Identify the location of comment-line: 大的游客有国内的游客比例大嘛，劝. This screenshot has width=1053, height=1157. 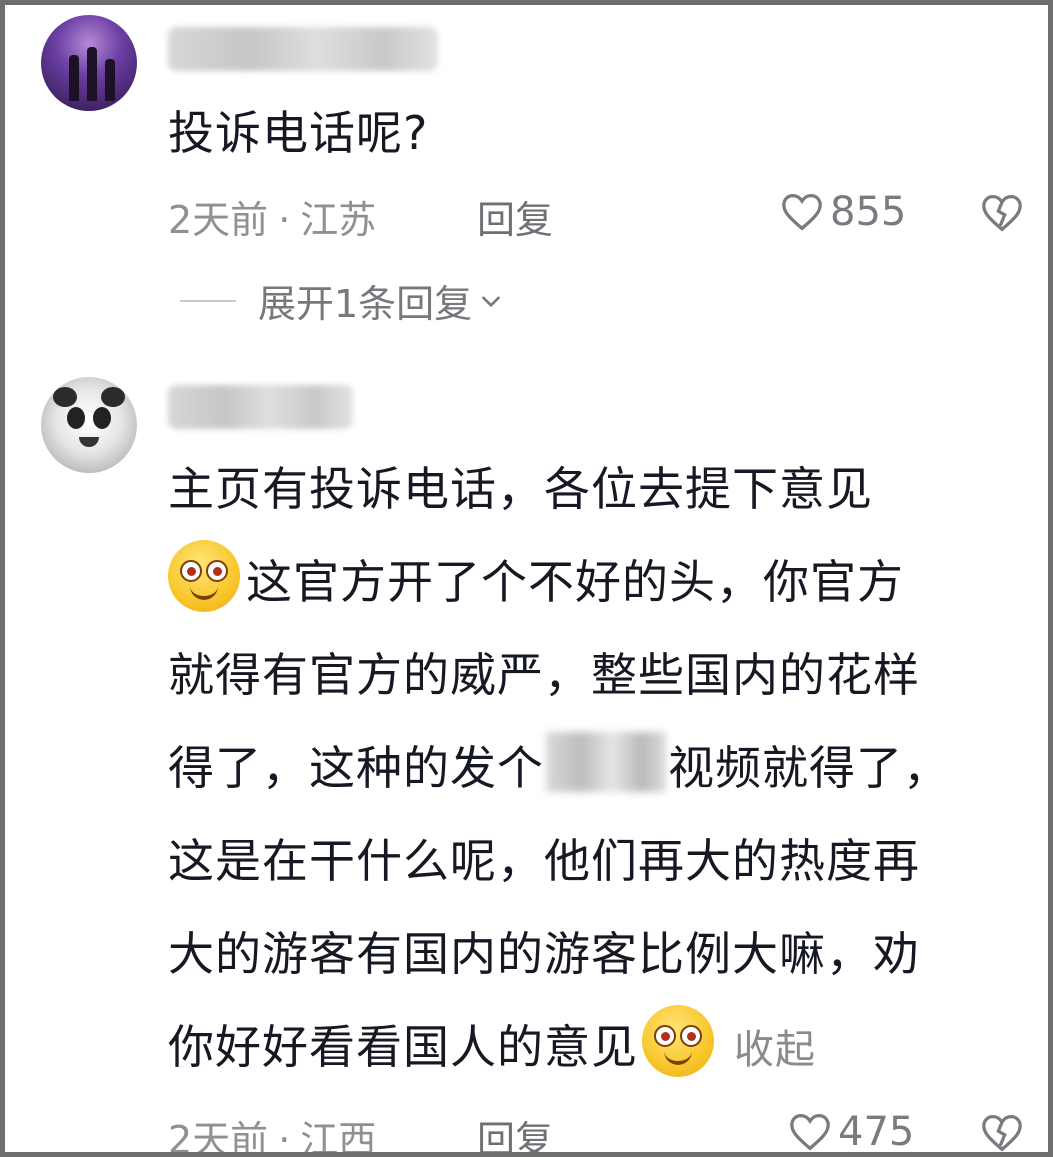
(598, 954).